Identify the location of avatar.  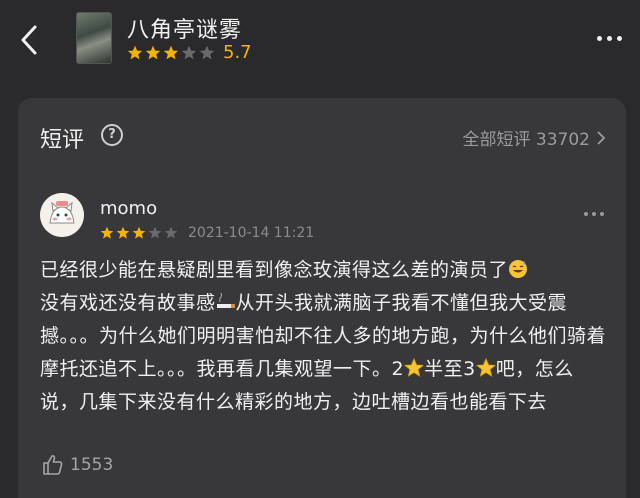
(62, 215).